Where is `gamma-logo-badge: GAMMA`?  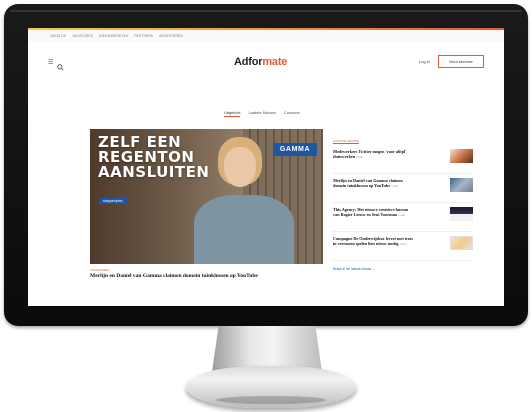
gamma-logo-badge: GAMMA is located at coordinates (295, 149).